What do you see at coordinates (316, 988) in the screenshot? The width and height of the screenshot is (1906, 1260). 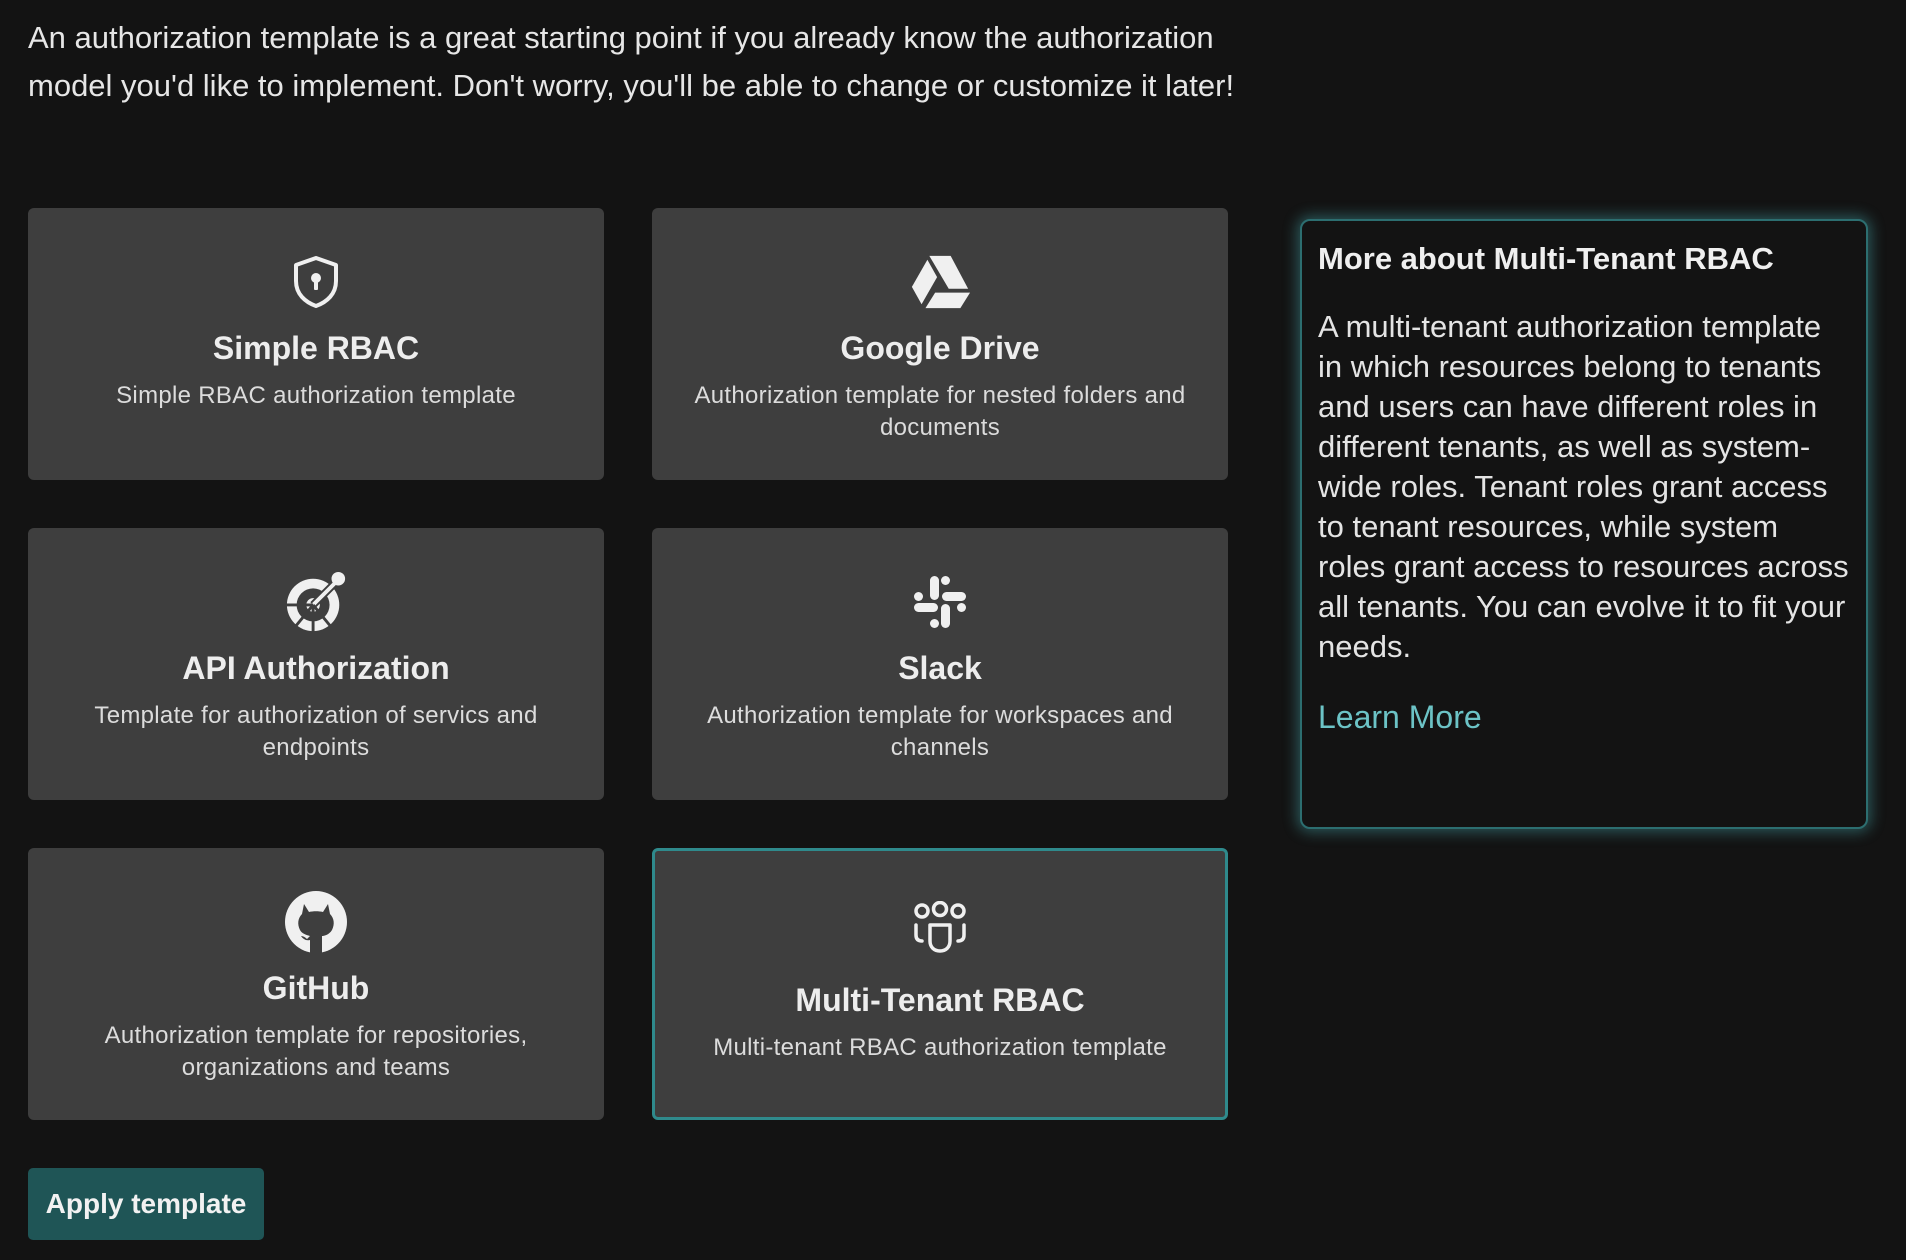 I see `template-title: GitHub` at bounding box center [316, 988].